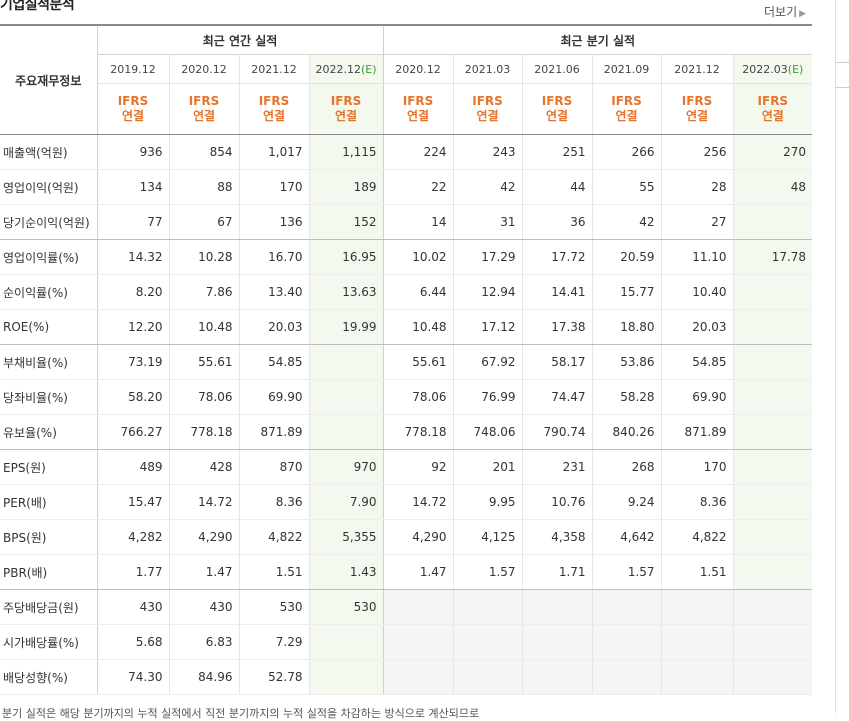 The height and width of the screenshot is (721, 849). What do you see at coordinates (557, 467) in the screenshot?
I see `table-cell: 231` at bounding box center [557, 467].